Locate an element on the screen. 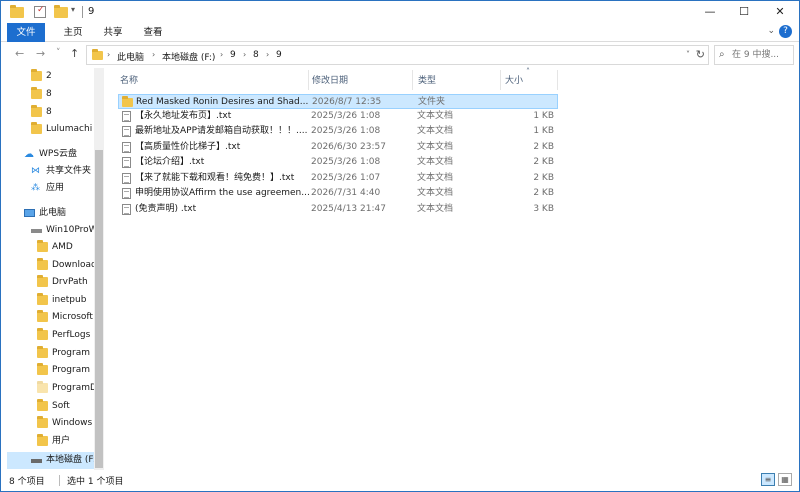 The image size is (800, 492). address-bar: › 此电脑 › 本地磁盘 (F:) › 9 › 8 › 9 ˅ ↻ is located at coordinates (397, 55).